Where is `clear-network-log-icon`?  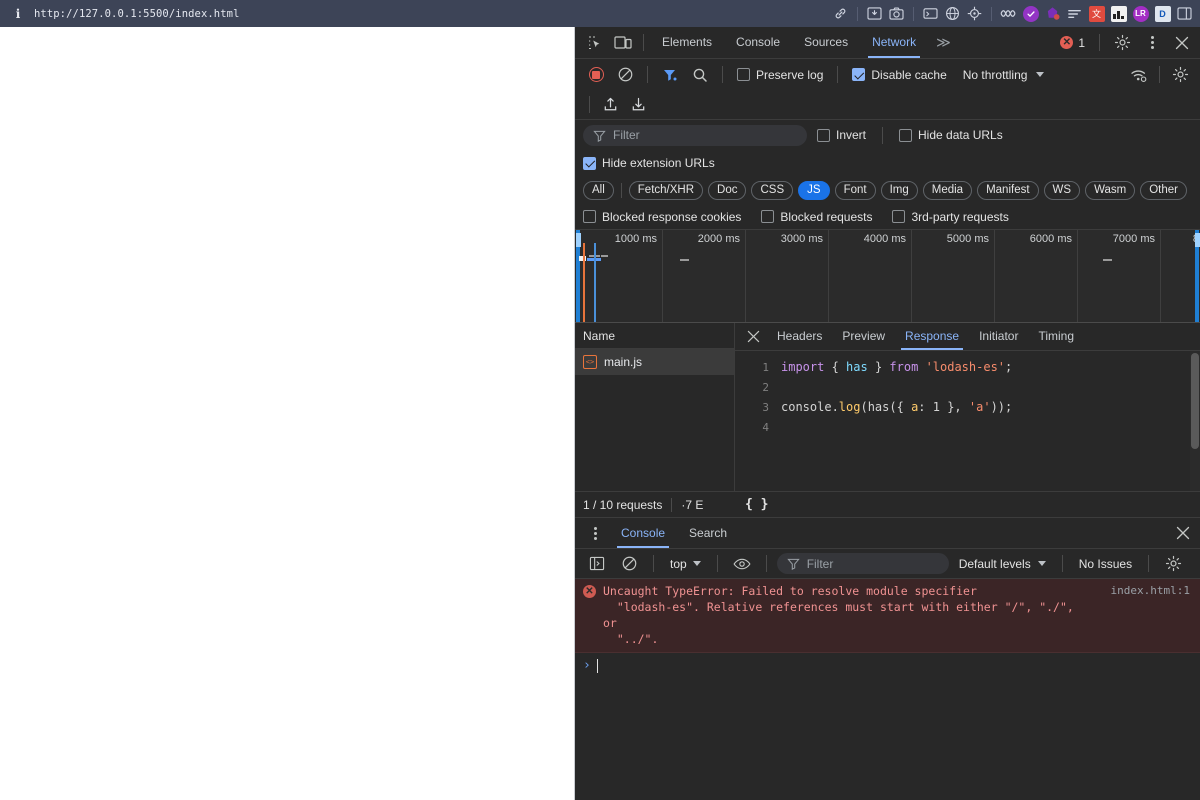 clear-network-log-icon is located at coordinates (625, 75).